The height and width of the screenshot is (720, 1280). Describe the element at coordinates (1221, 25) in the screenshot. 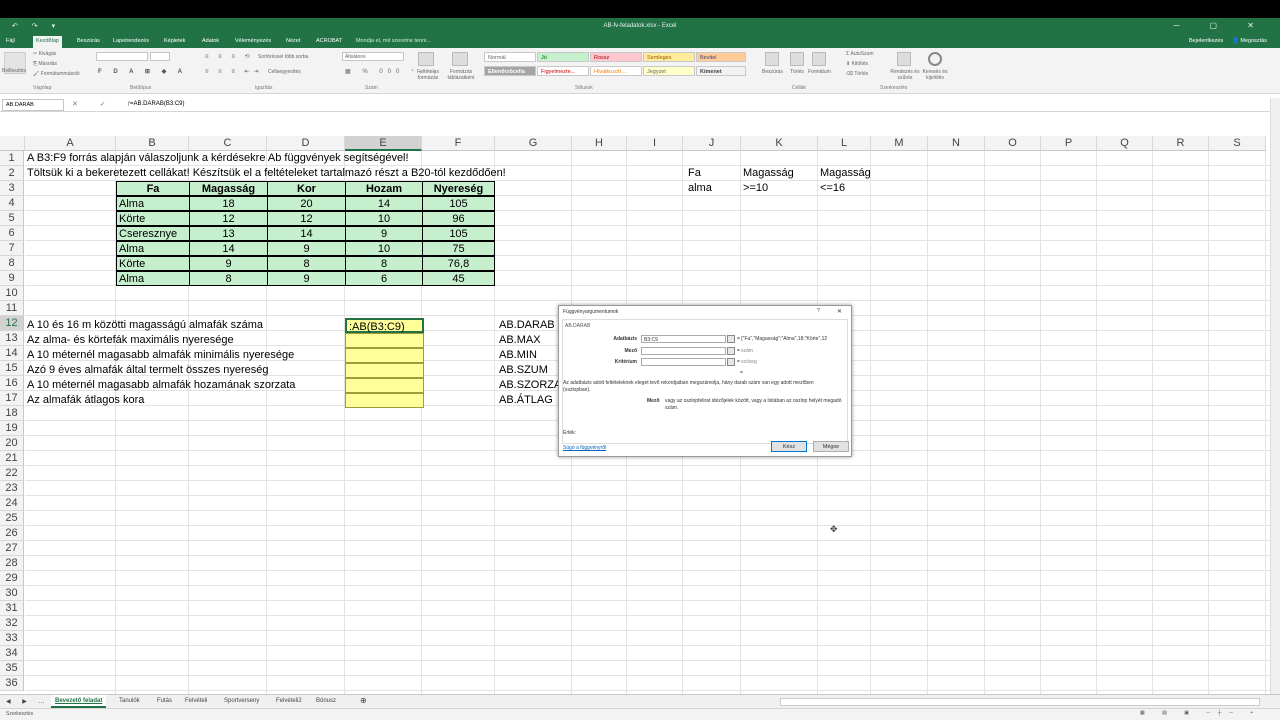

I see `window-controls: ─ ▢ ✕` at that location.